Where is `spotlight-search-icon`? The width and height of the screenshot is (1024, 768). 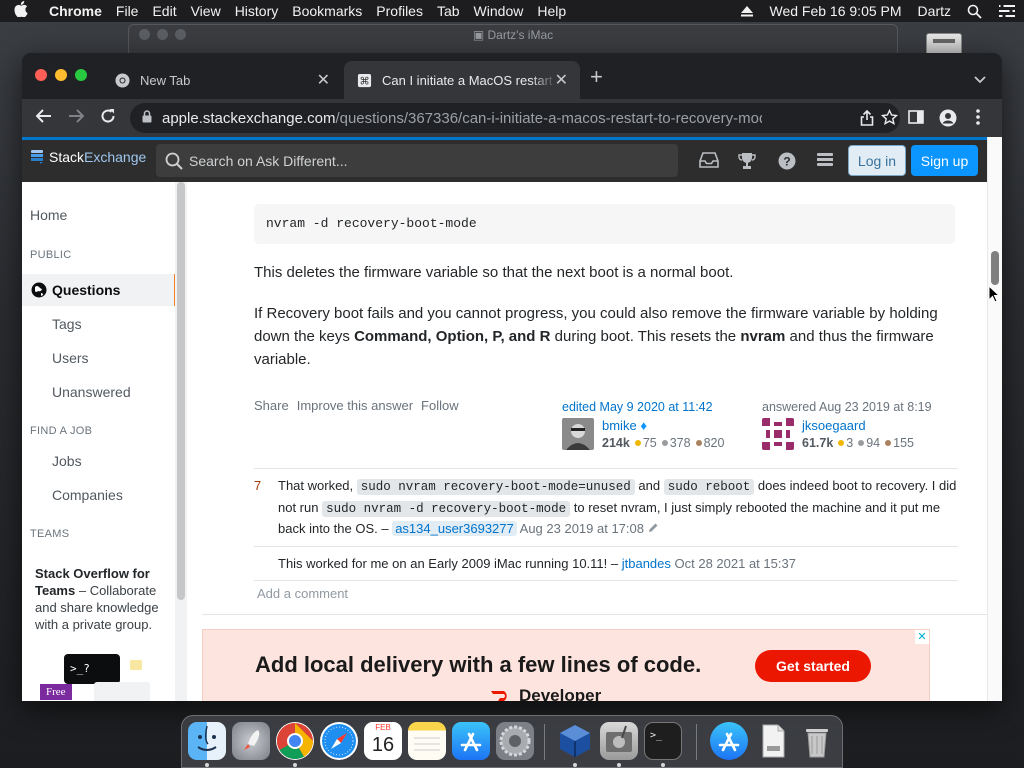
spotlight-search-icon is located at coordinates (974, 11).